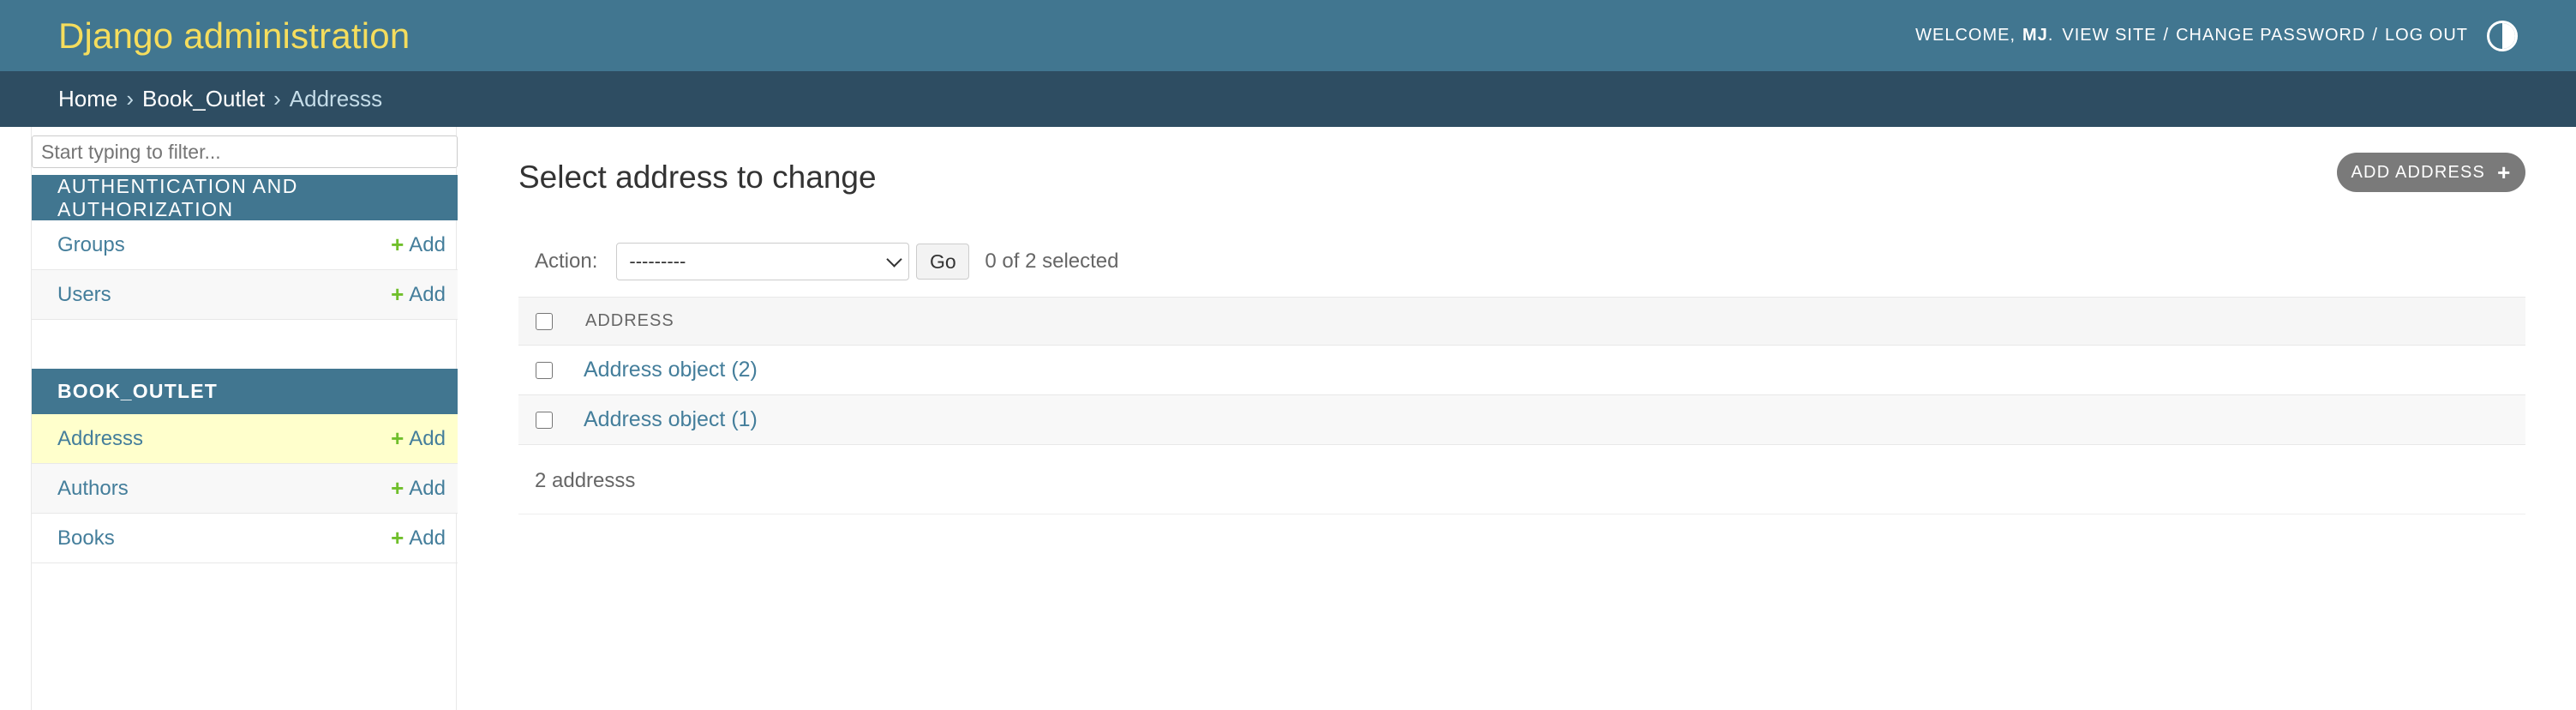 This screenshot has height=710, width=2576. What do you see at coordinates (93, 489) in the screenshot?
I see `sidebar-item-label: Authors` at bounding box center [93, 489].